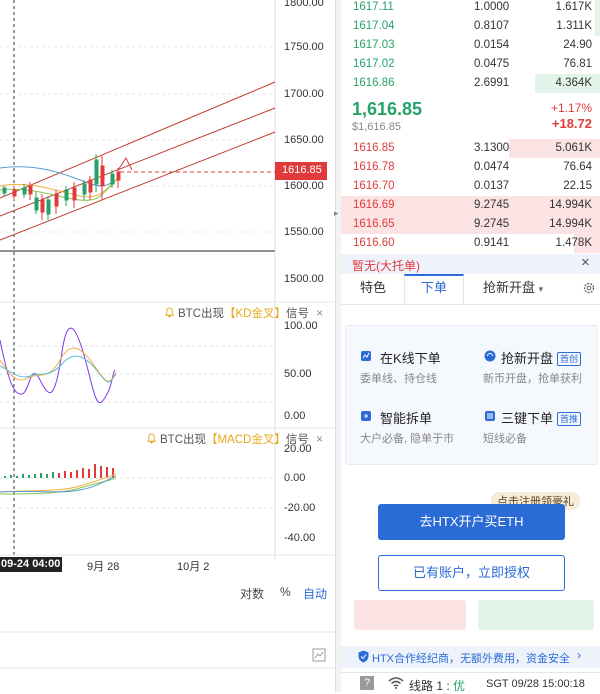 This screenshot has width=600, height=694. I want to click on orderbook-row: 1616.86 2.6991 4.364K, so click(470, 83).